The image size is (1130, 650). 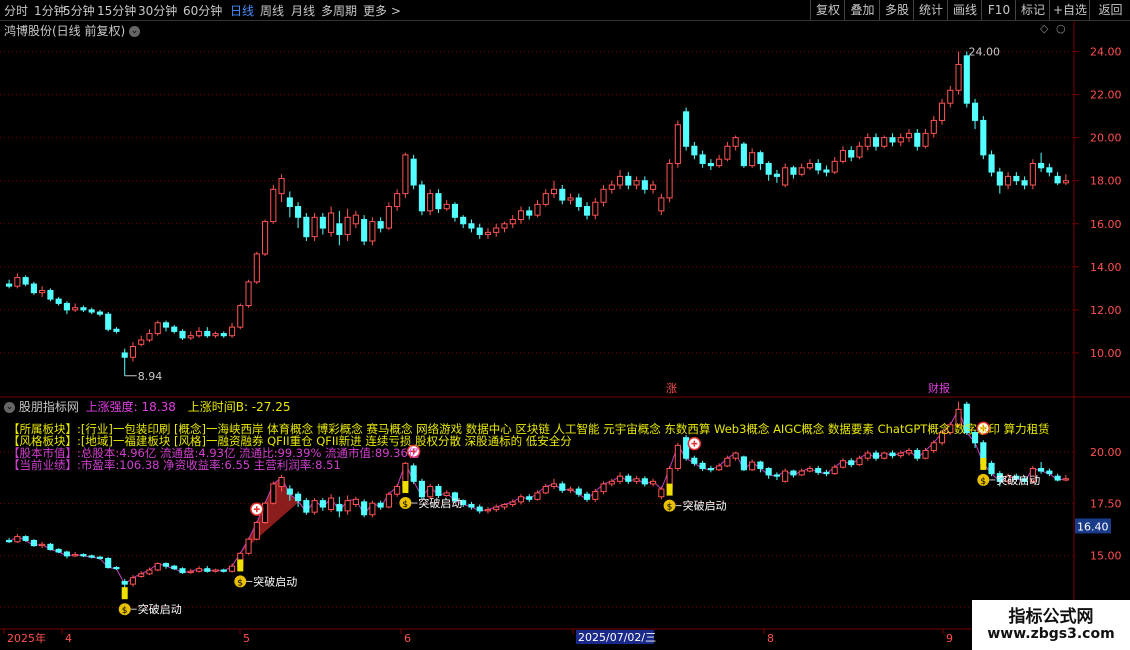 I want to click on info-line-3: 【当前业绩】:市盈率:106.38 净资收益率:6.55 主营利润率:8.51, so click(x=542, y=465).